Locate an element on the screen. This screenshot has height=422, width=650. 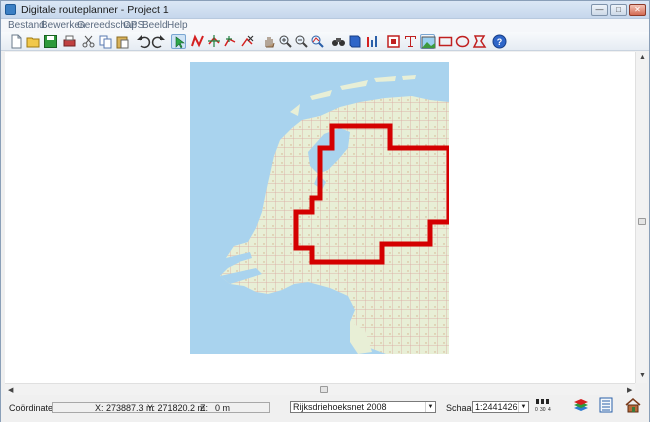
copy-icon is located at coordinates (105, 41).